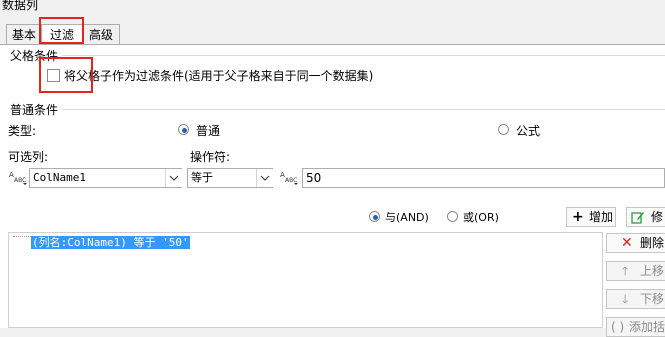 The width and height of the screenshot is (665, 337). I want to click on highlight-box-checkbox, so click(66, 75).